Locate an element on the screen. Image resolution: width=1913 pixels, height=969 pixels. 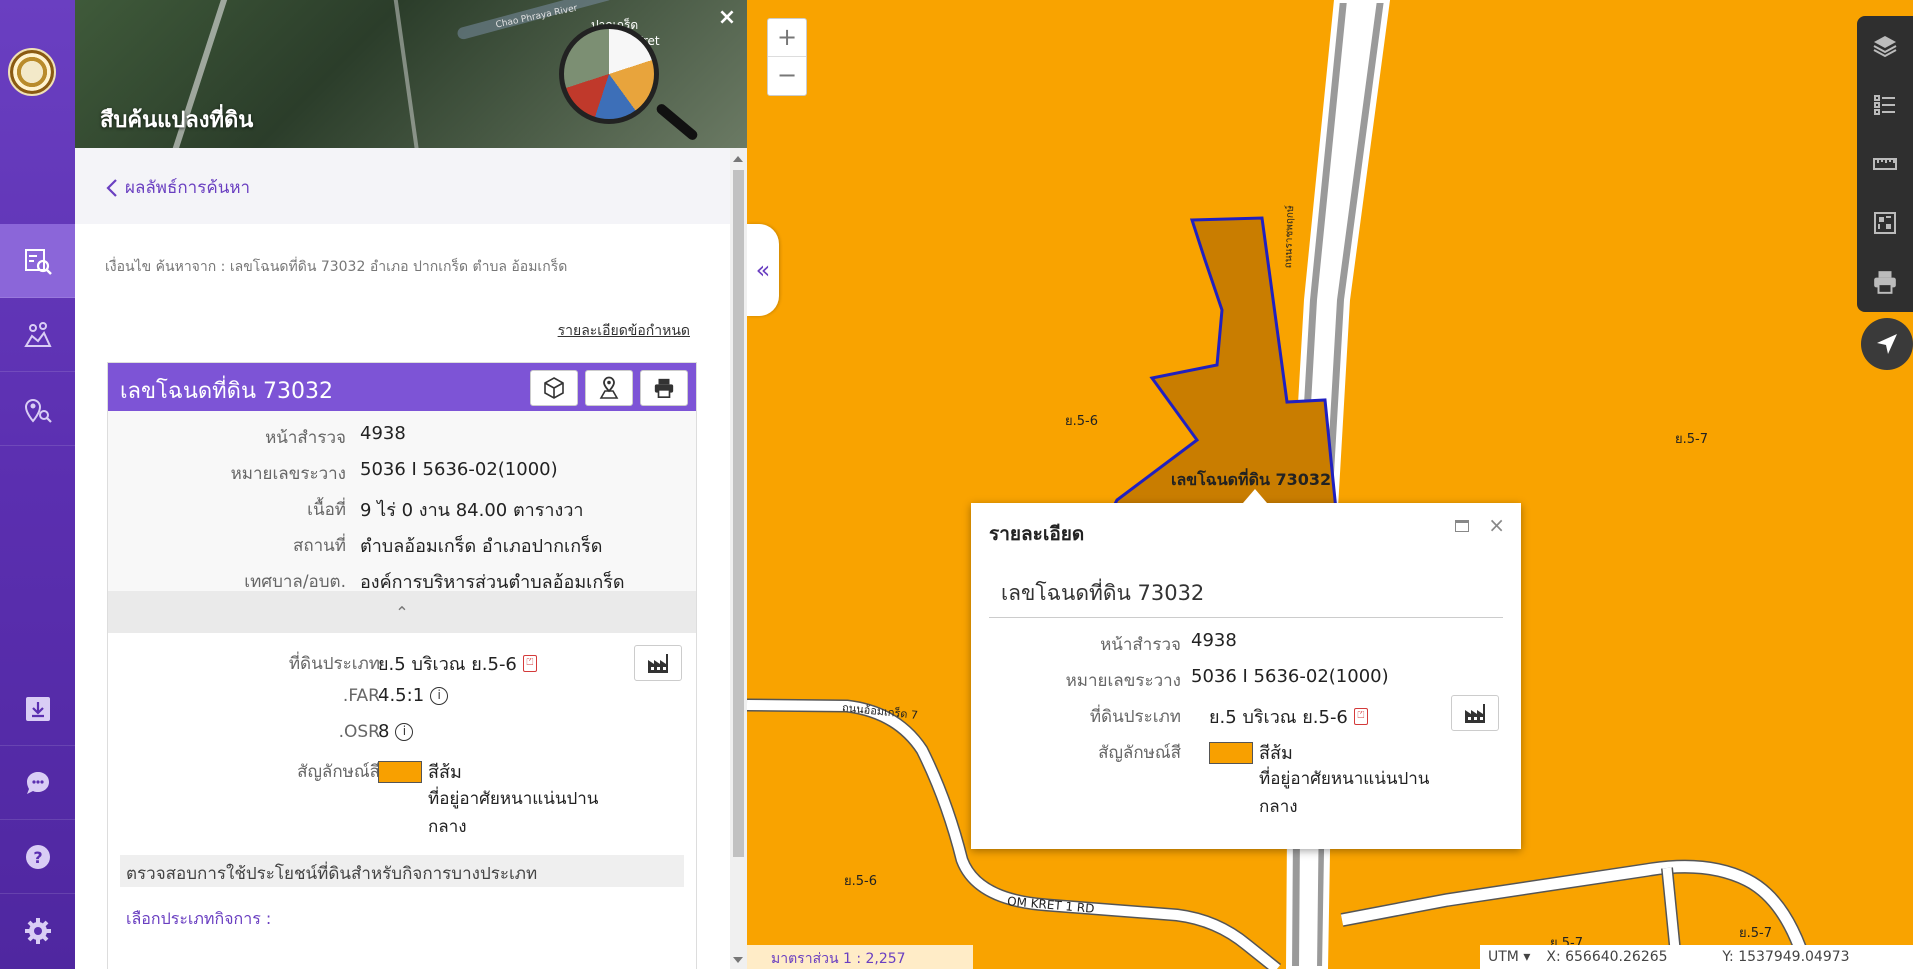
regulation-details-link: รายละเอียดข้อกำหนด is located at coordinates (624, 331).